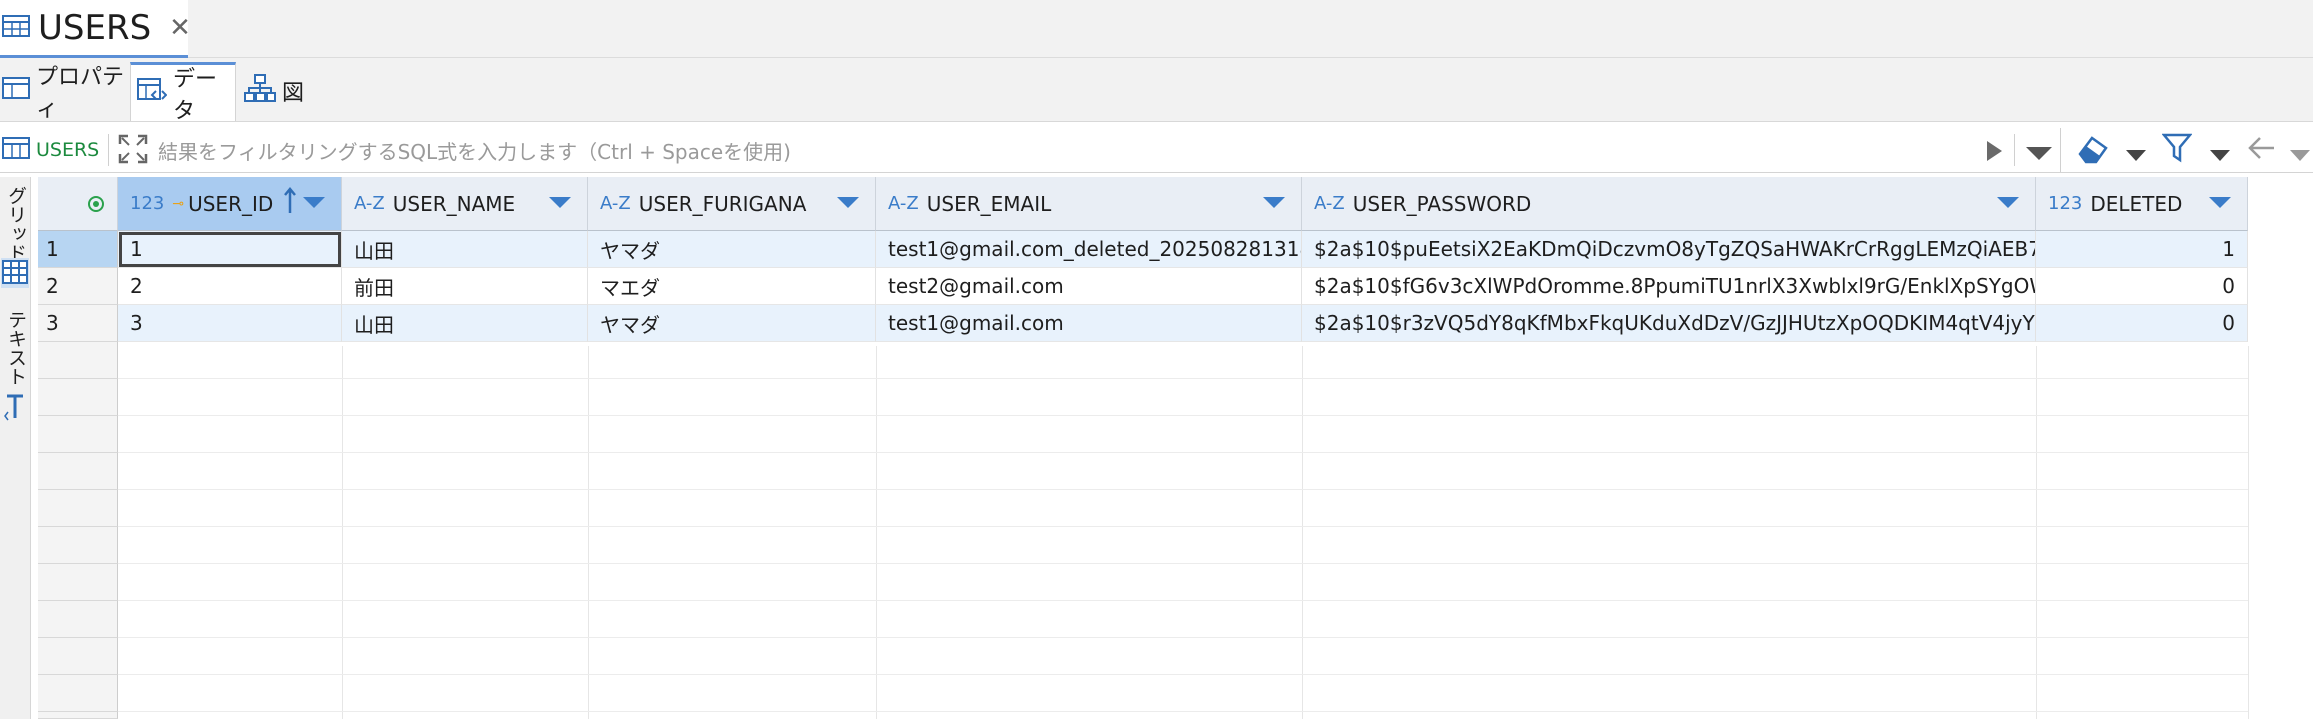 The width and height of the screenshot is (2313, 719). Describe the element at coordinates (293, 93) in the screenshot. I see `tab-diagram-label: 図` at that location.